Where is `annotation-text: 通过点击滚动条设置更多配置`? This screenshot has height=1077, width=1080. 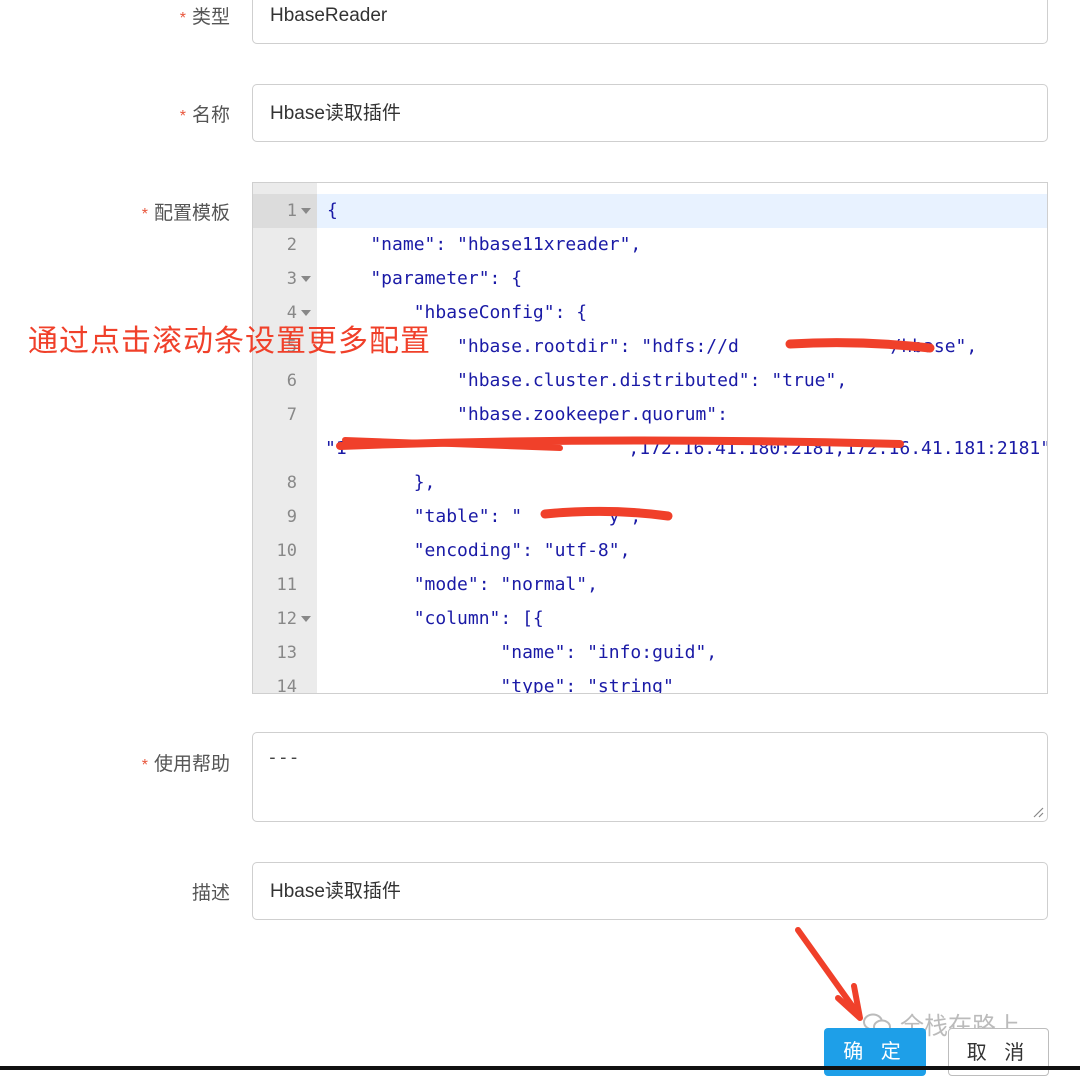
annotation-text: 通过点击滚动条设置更多配置 is located at coordinates (229, 341).